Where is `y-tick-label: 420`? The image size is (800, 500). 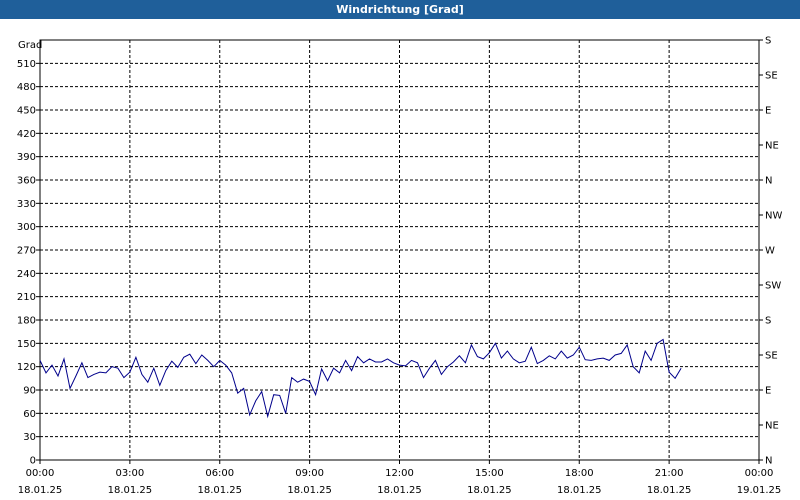
y-tick-label: 420 is located at coordinates (26, 134).